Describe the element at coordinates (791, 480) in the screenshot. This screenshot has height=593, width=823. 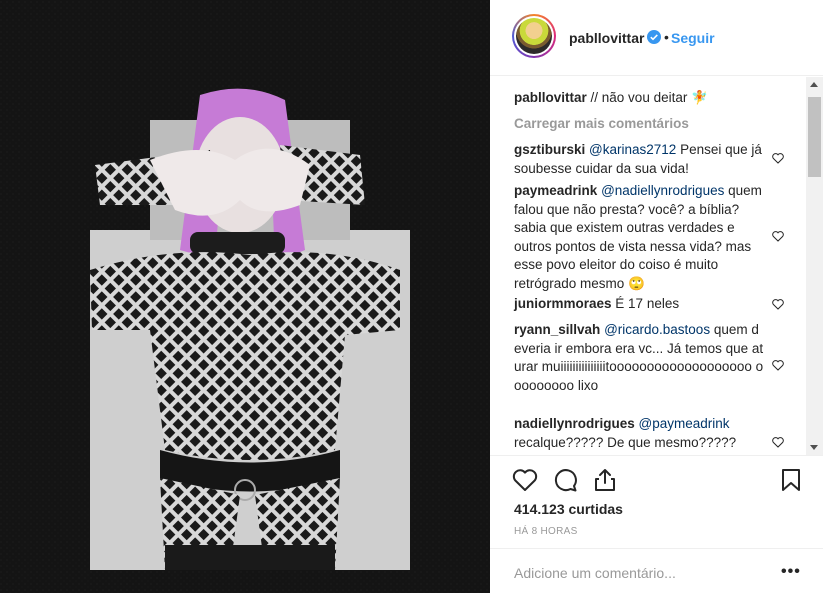
I see `bookmark-icon` at that location.